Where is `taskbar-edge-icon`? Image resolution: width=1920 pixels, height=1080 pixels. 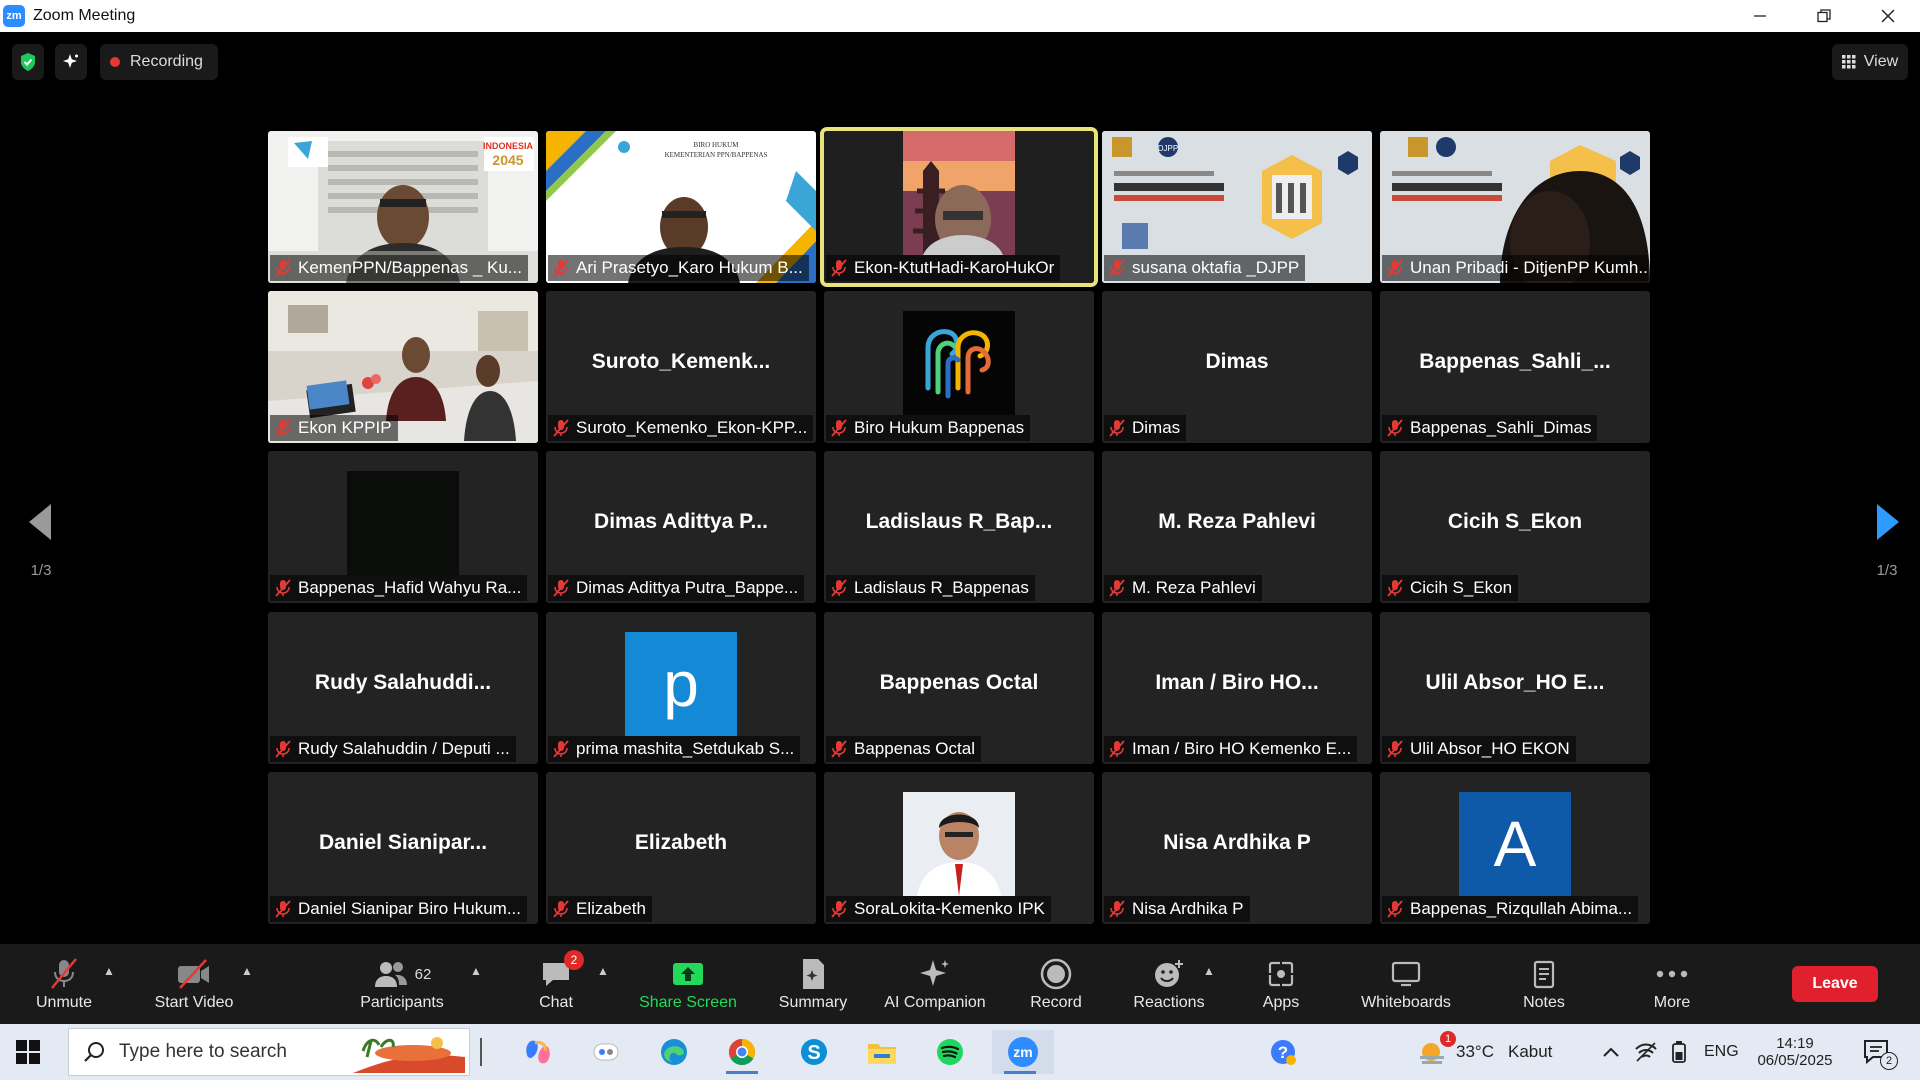
taskbar-edge-icon is located at coordinates (674, 1052).